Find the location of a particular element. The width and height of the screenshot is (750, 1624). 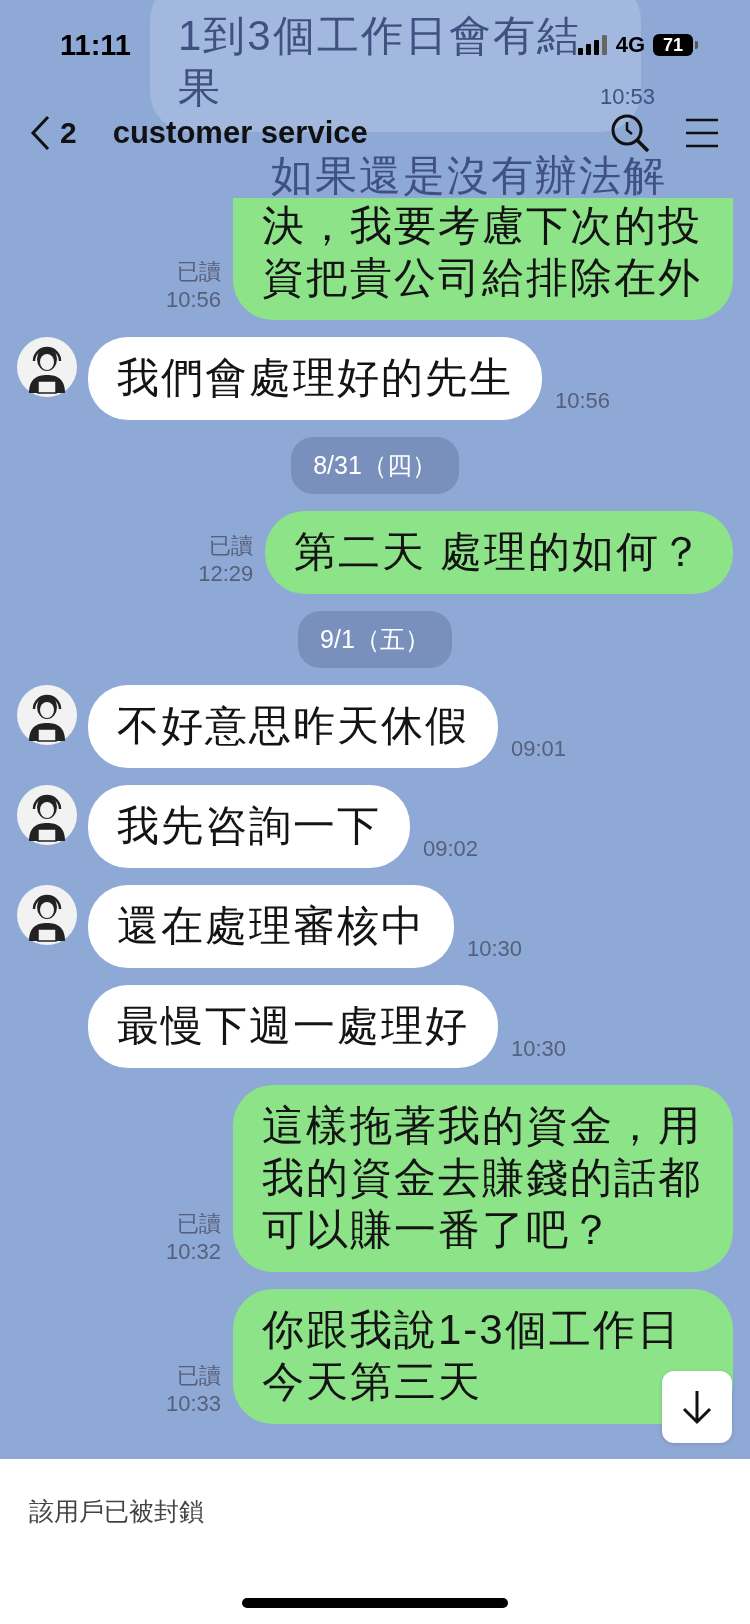

scroll-down-button is located at coordinates (697, 1407).